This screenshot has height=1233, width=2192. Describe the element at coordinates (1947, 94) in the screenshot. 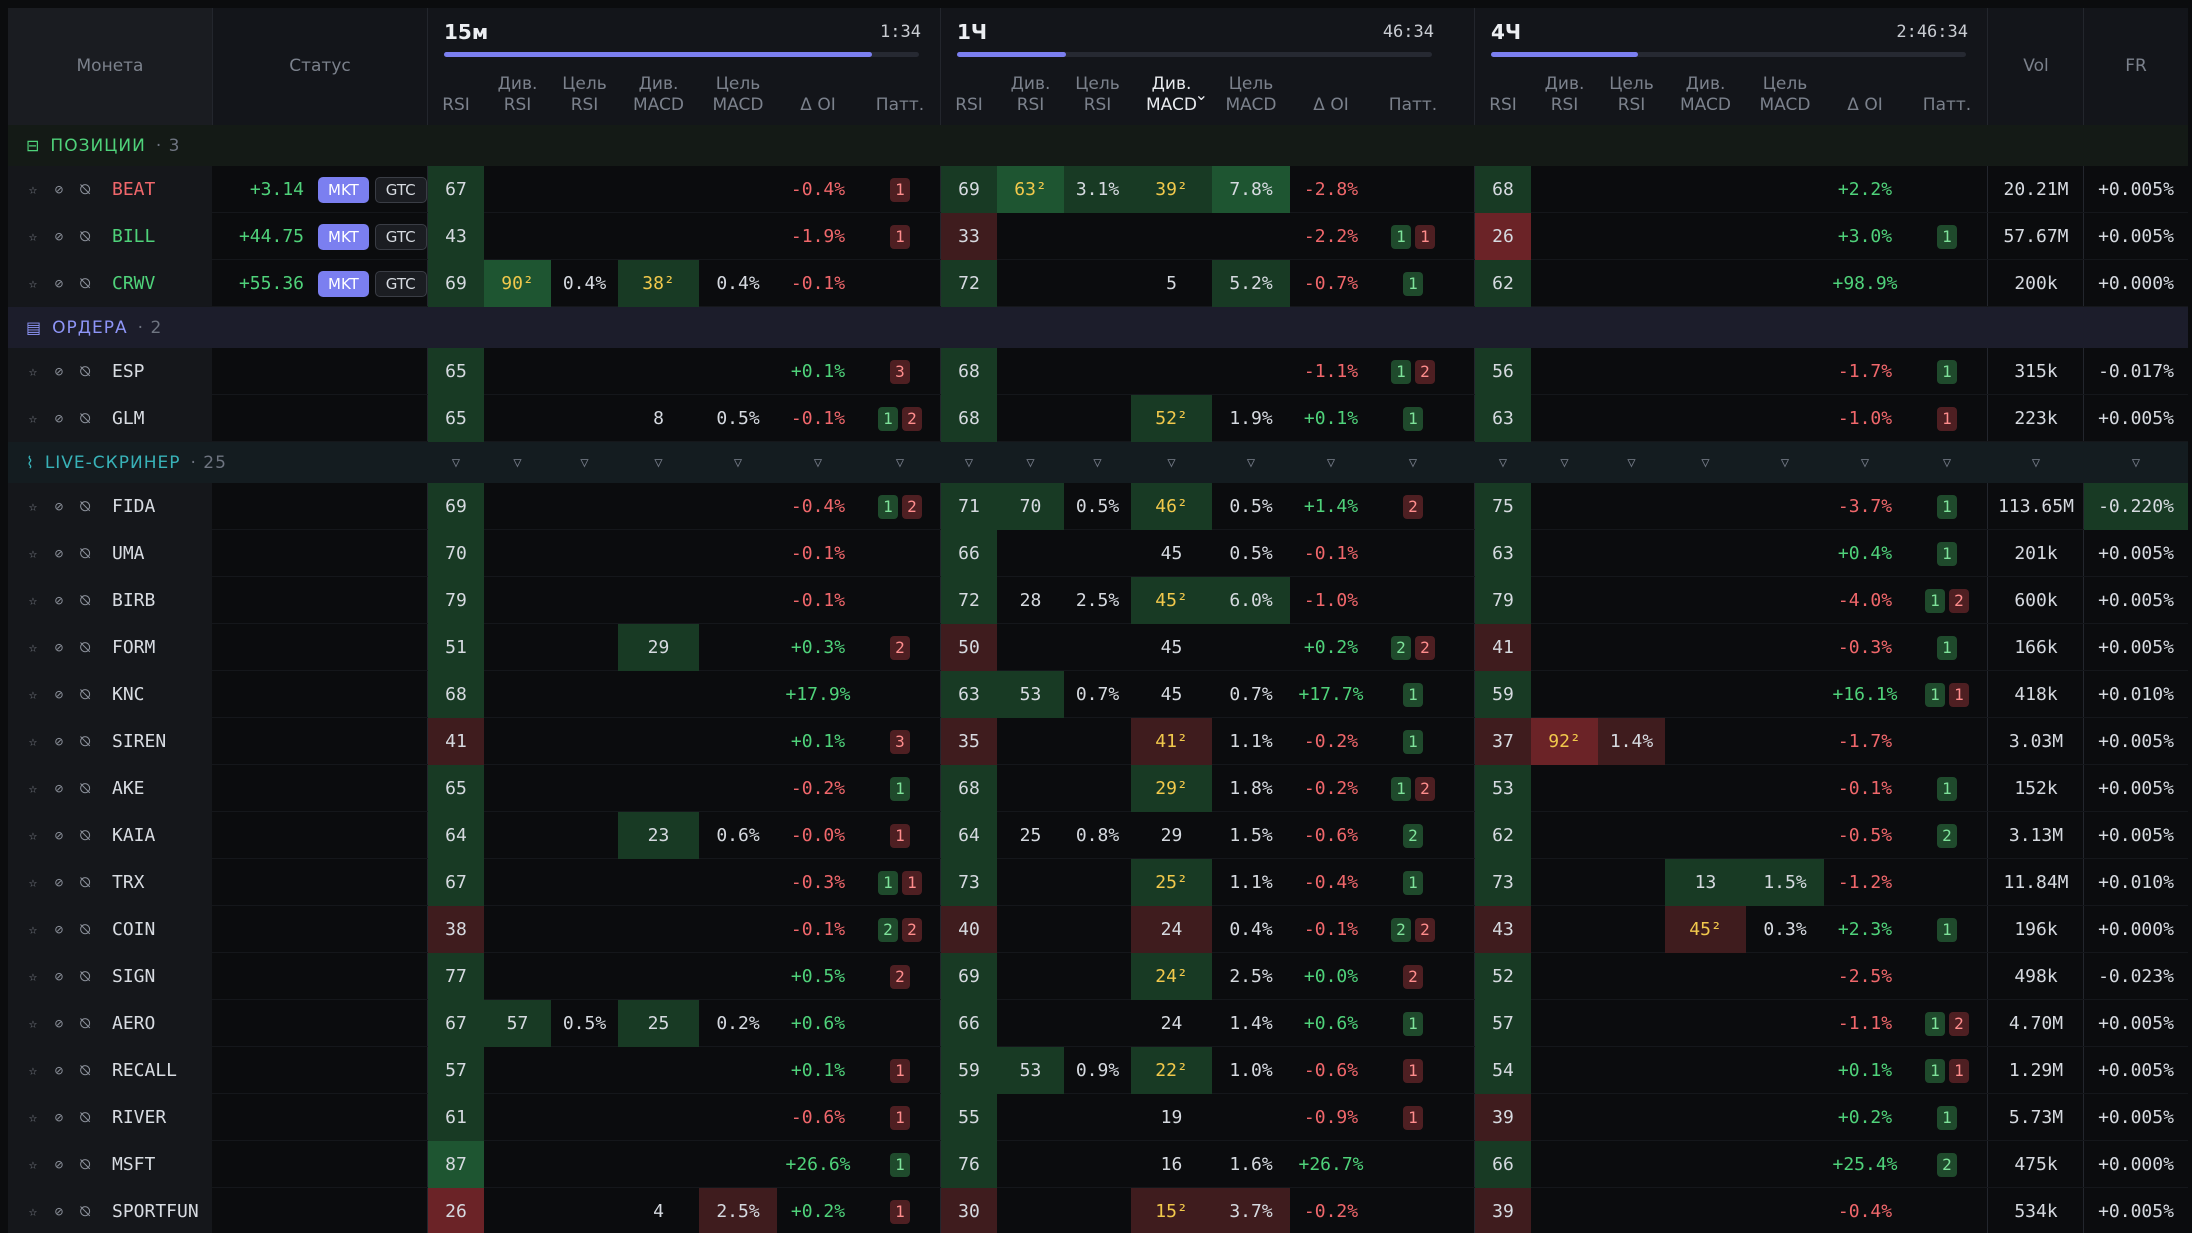

I see `column-4Ч-sub-6: Патт.` at that location.